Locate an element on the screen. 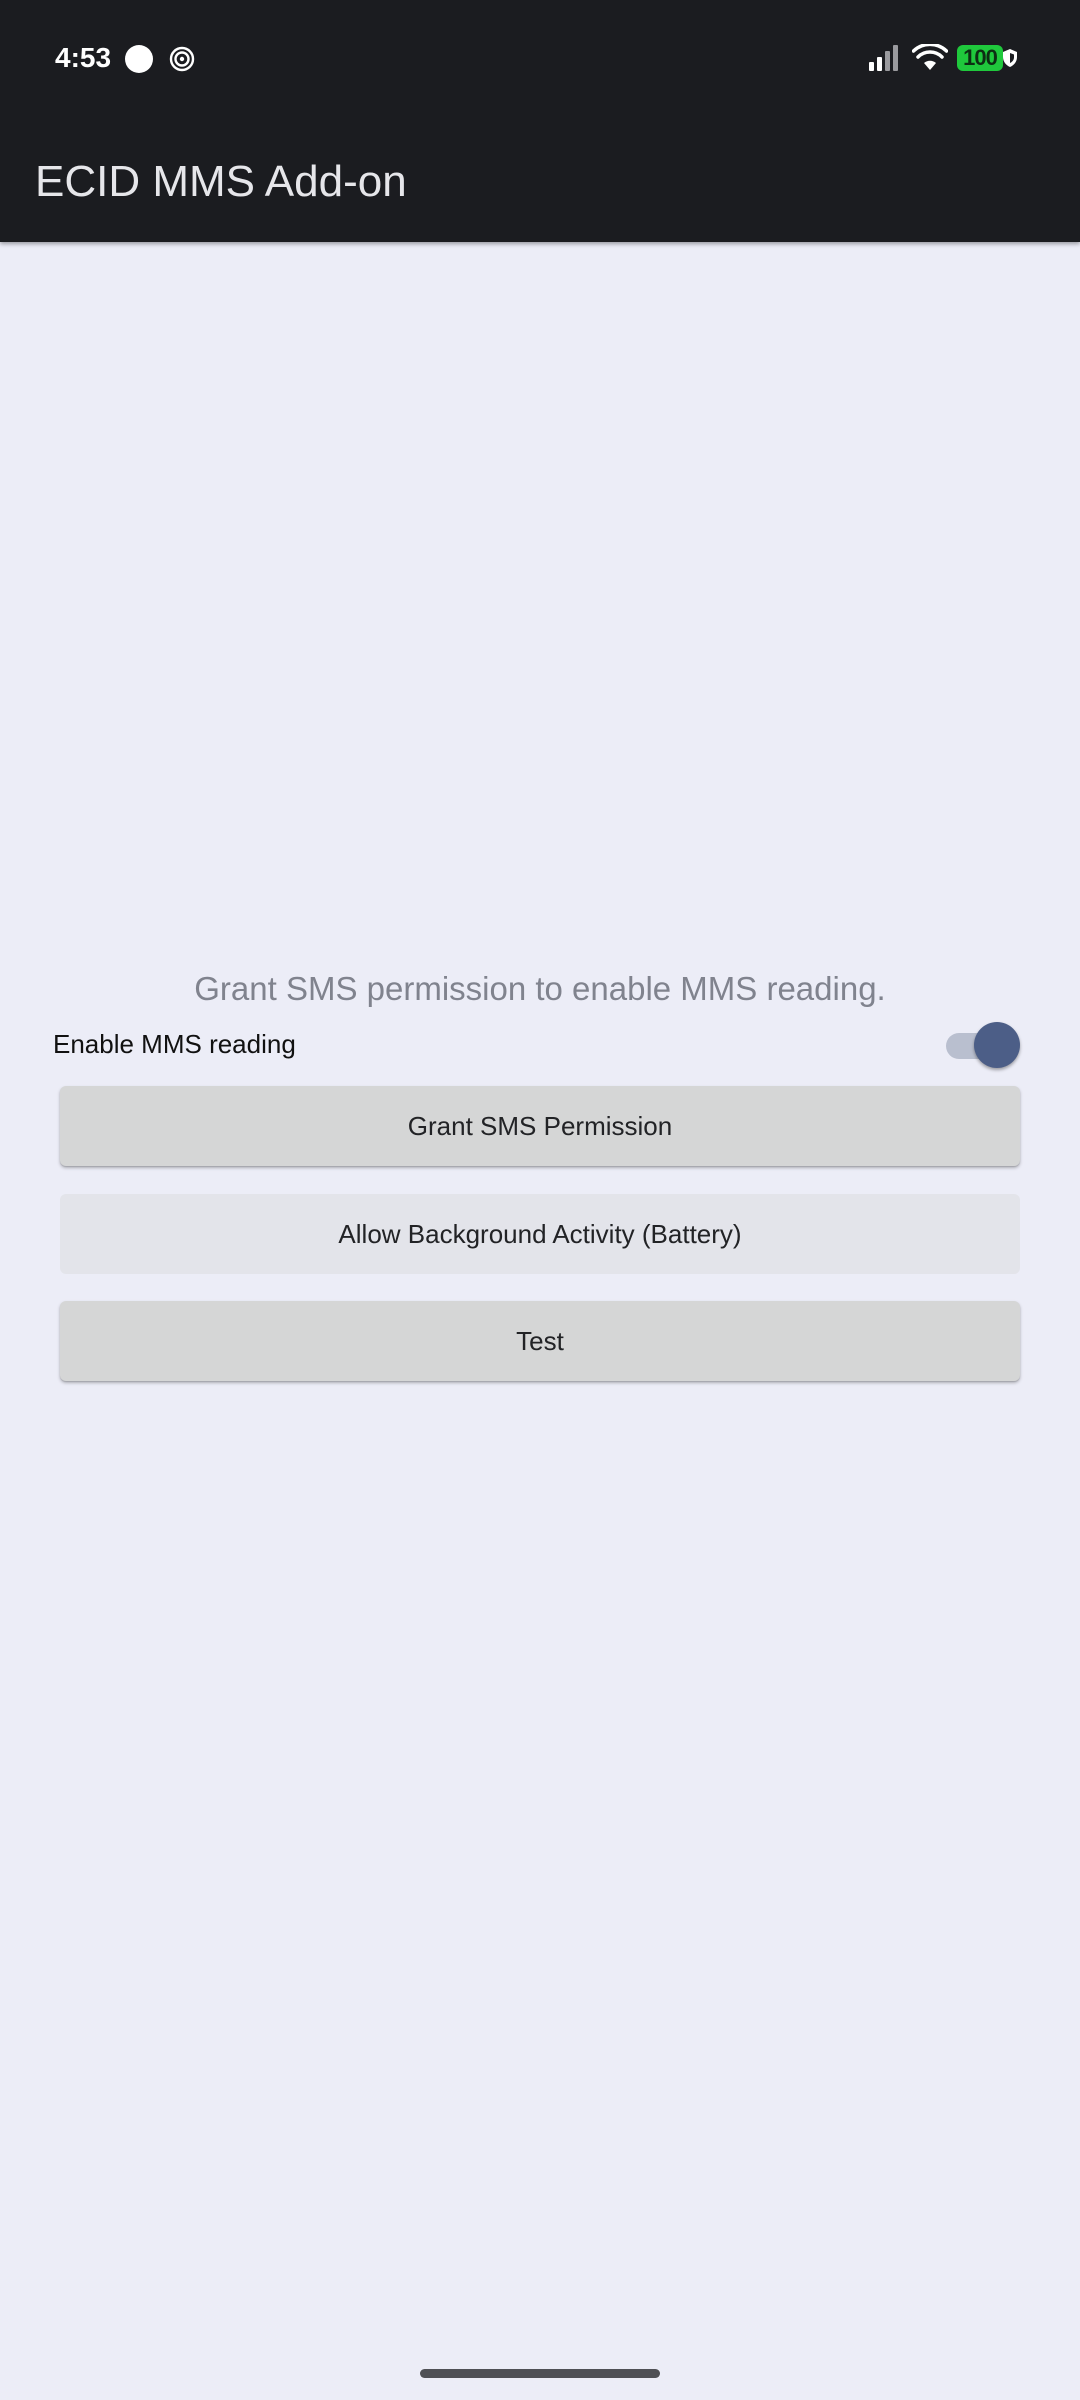 Image resolution: width=1080 pixels, height=2400 pixels. battery-icon: 100 is located at coordinates (980, 58).